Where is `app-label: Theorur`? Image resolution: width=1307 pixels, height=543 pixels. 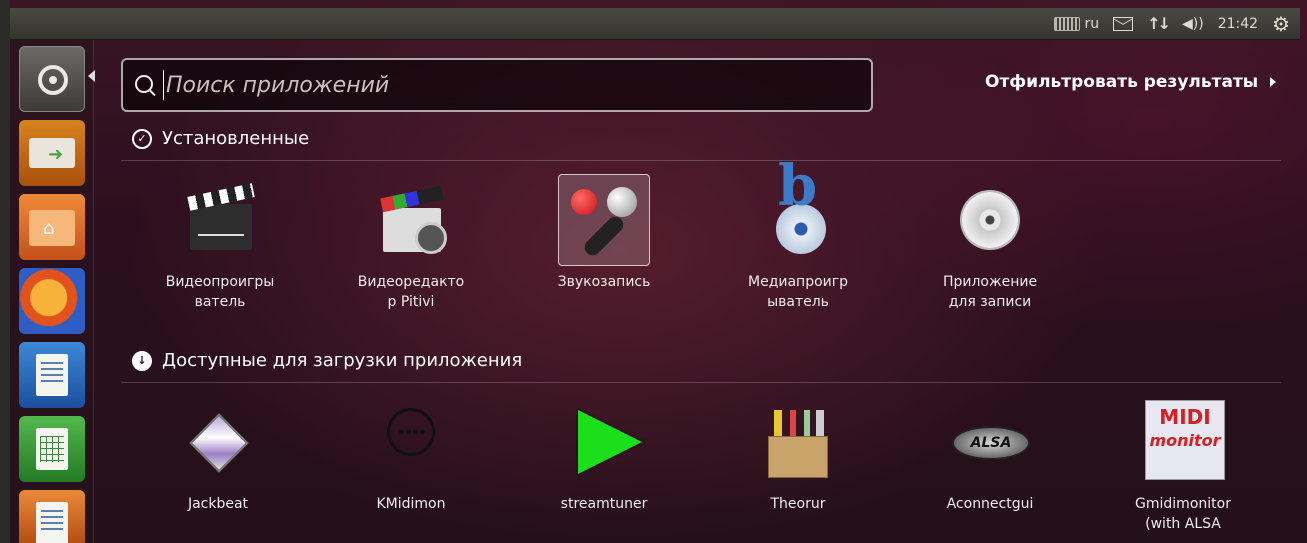 app-label: Theorur is located at coordinates (798, 504).